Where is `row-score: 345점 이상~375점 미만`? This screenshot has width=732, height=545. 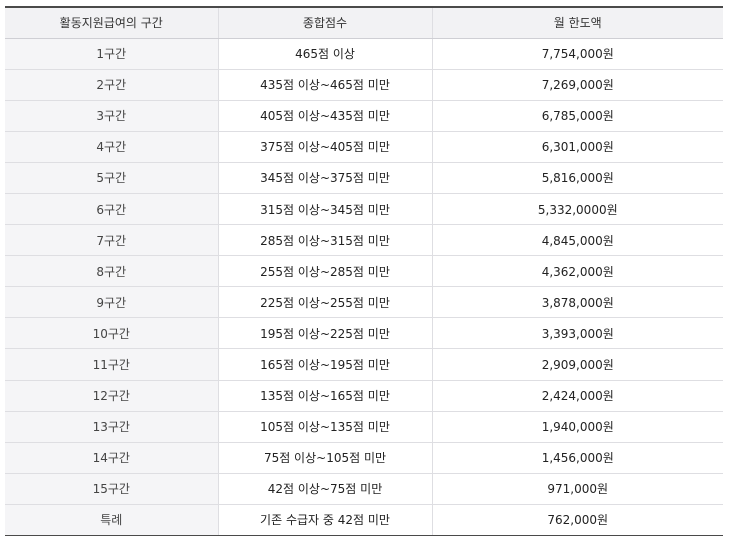 row-score: 345점 이상~375점 미만 is located at coordinates (324, 178).